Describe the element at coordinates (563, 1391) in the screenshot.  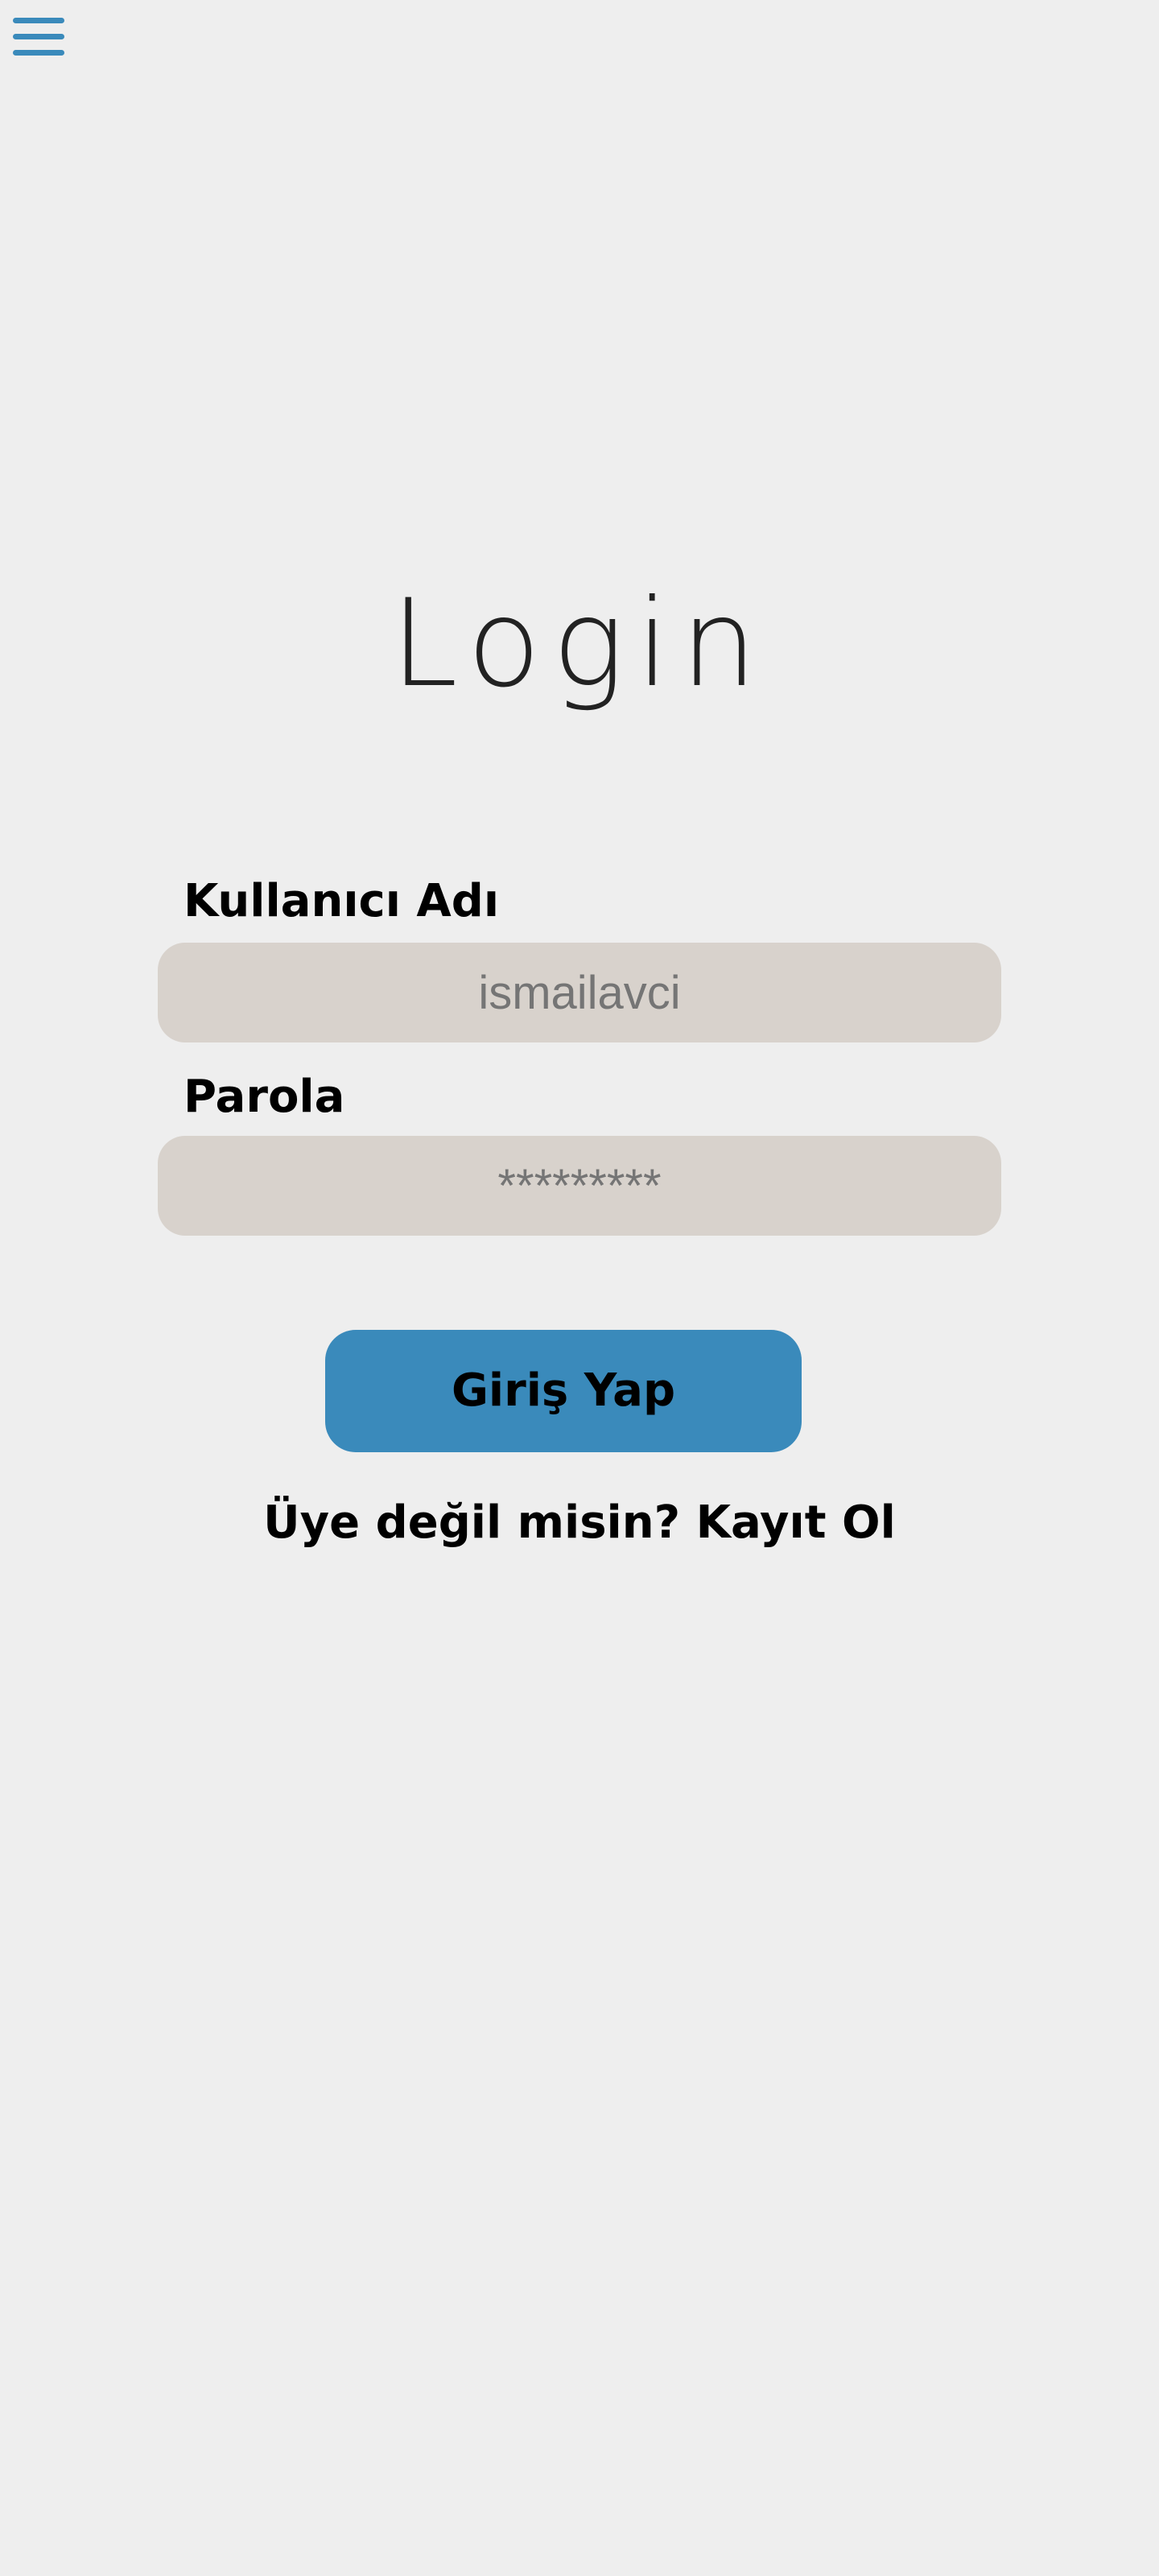
I see `login-button: Giriş Yap` at that location.